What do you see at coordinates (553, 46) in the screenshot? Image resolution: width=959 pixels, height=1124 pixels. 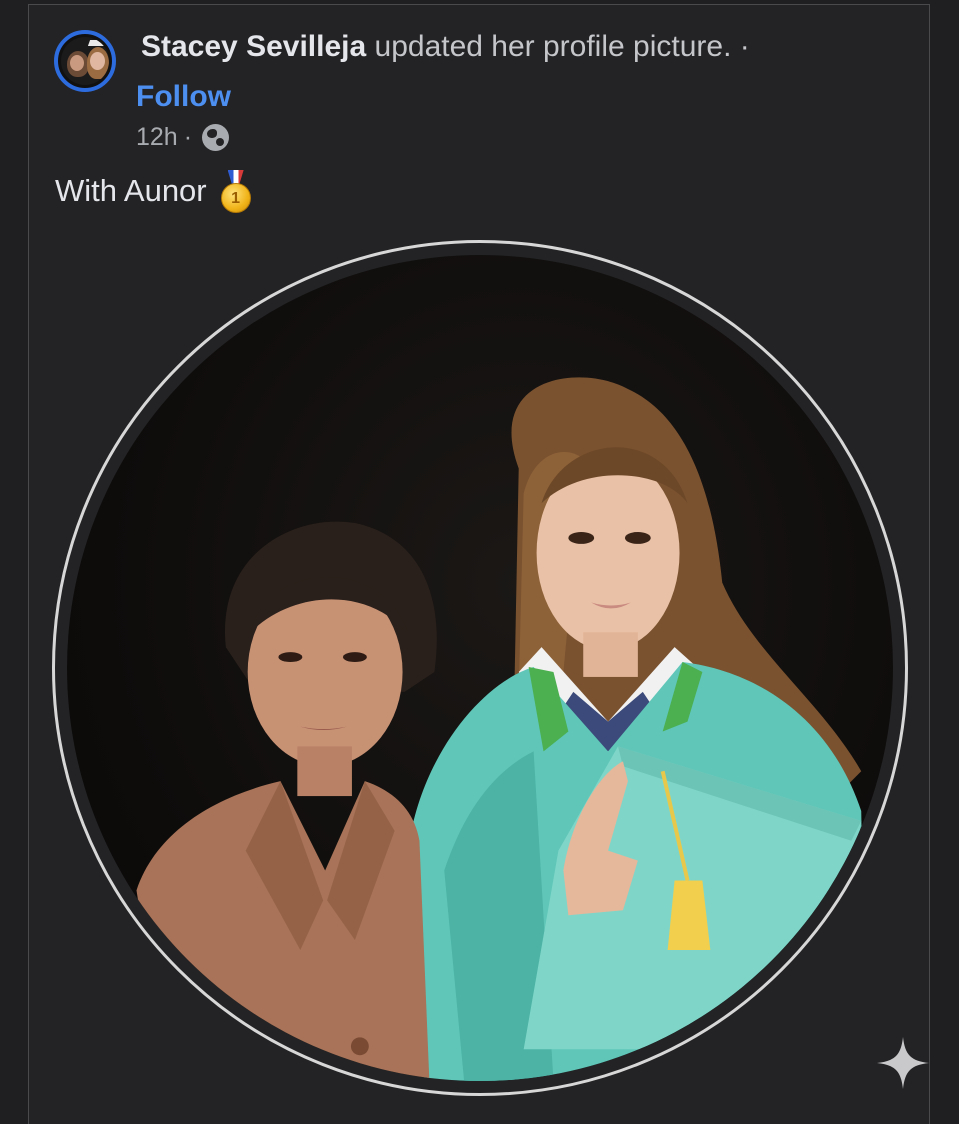 I see `post-action-text: updated her profile picture.` at bounding box center [553, 46].